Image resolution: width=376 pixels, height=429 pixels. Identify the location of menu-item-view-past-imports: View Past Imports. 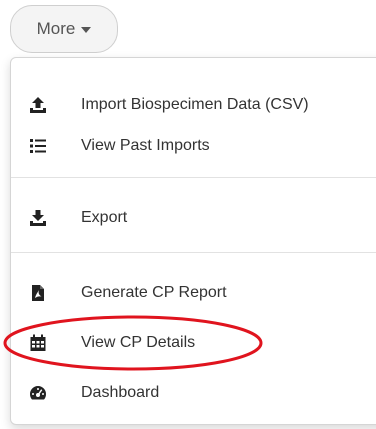
(193, 146).